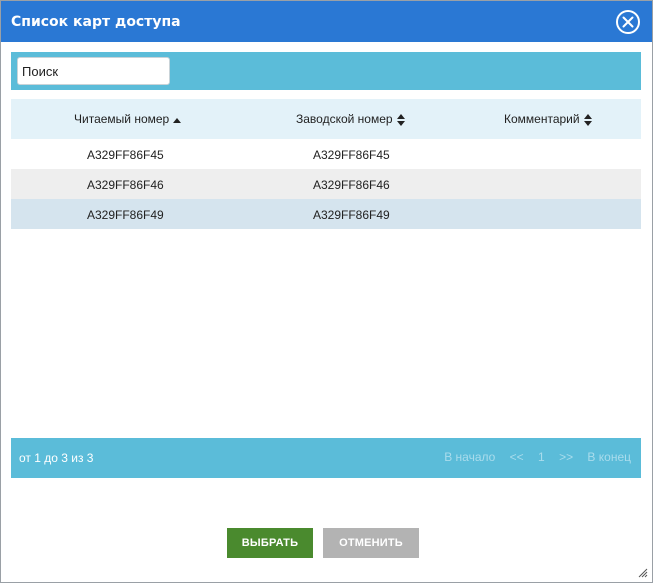  I want to click on column-header-comment: Комментарий, so click(548, 119).